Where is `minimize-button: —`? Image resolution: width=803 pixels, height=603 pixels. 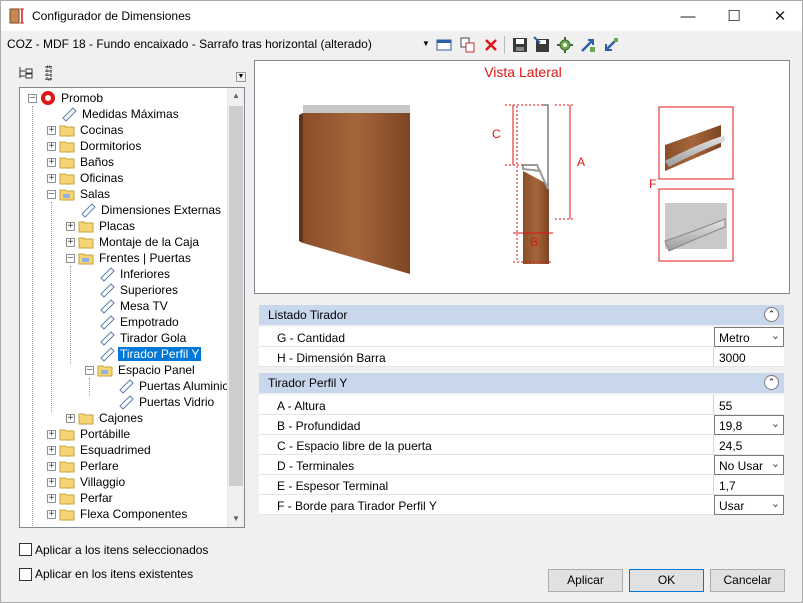
minimize-button: — is located at coordinates (688, 16).